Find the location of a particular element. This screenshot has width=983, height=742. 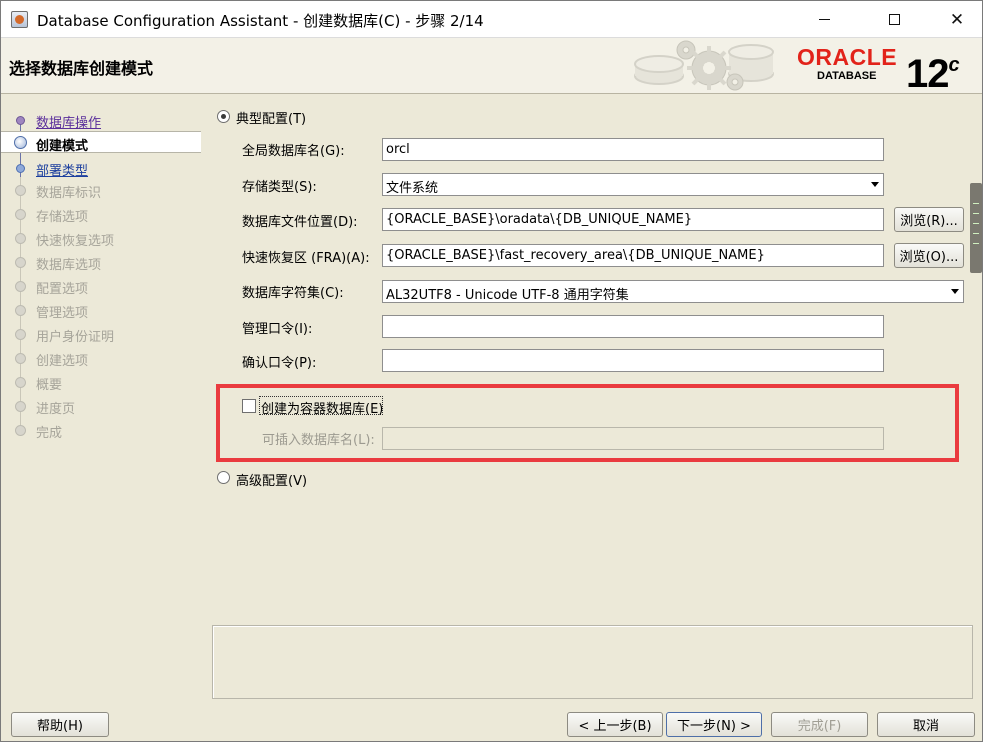

gears-decoration-icon is located at coordinates (704, 65).